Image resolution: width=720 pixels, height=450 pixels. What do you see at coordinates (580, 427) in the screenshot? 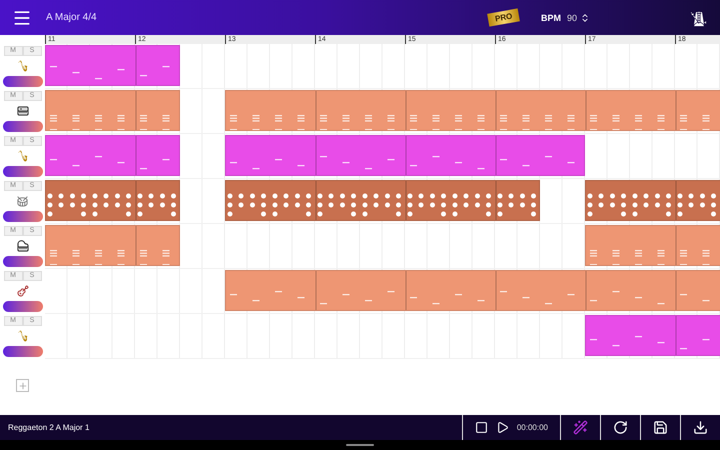
I see `magic-wand-button` at bounding box center [580, 427].